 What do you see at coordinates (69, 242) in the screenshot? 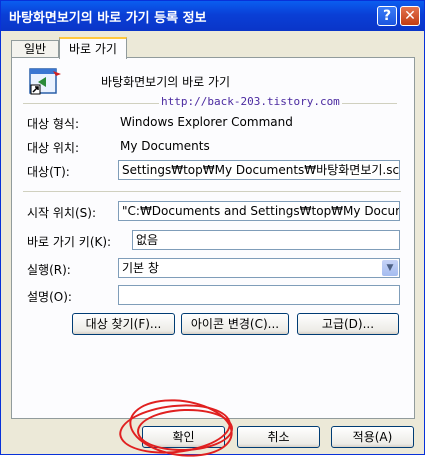
I see `shortcut-key-label: 바로 가기 키(K):` at bounding box center [69, 242].